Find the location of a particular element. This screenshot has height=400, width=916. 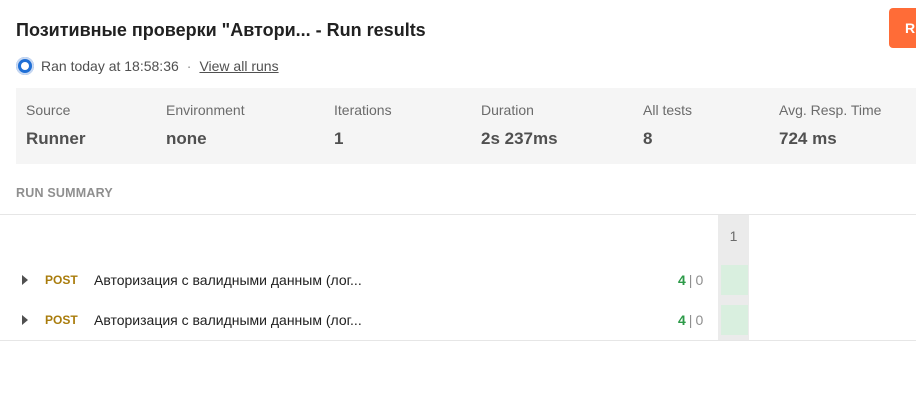

stat-value: none is located at coordinates (186, 138).